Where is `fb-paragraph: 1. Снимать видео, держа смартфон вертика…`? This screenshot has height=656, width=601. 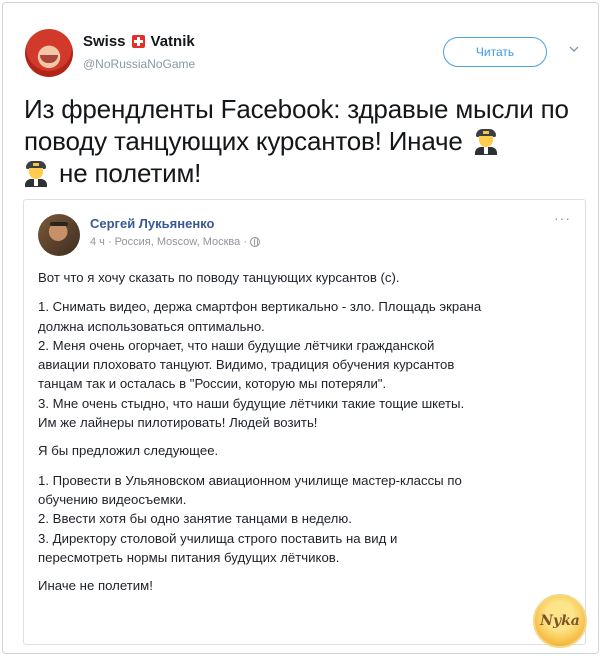 fb-paragraph: 1. Снимать видео, держа смартфон вертика… is located at coordinates (260, 365).